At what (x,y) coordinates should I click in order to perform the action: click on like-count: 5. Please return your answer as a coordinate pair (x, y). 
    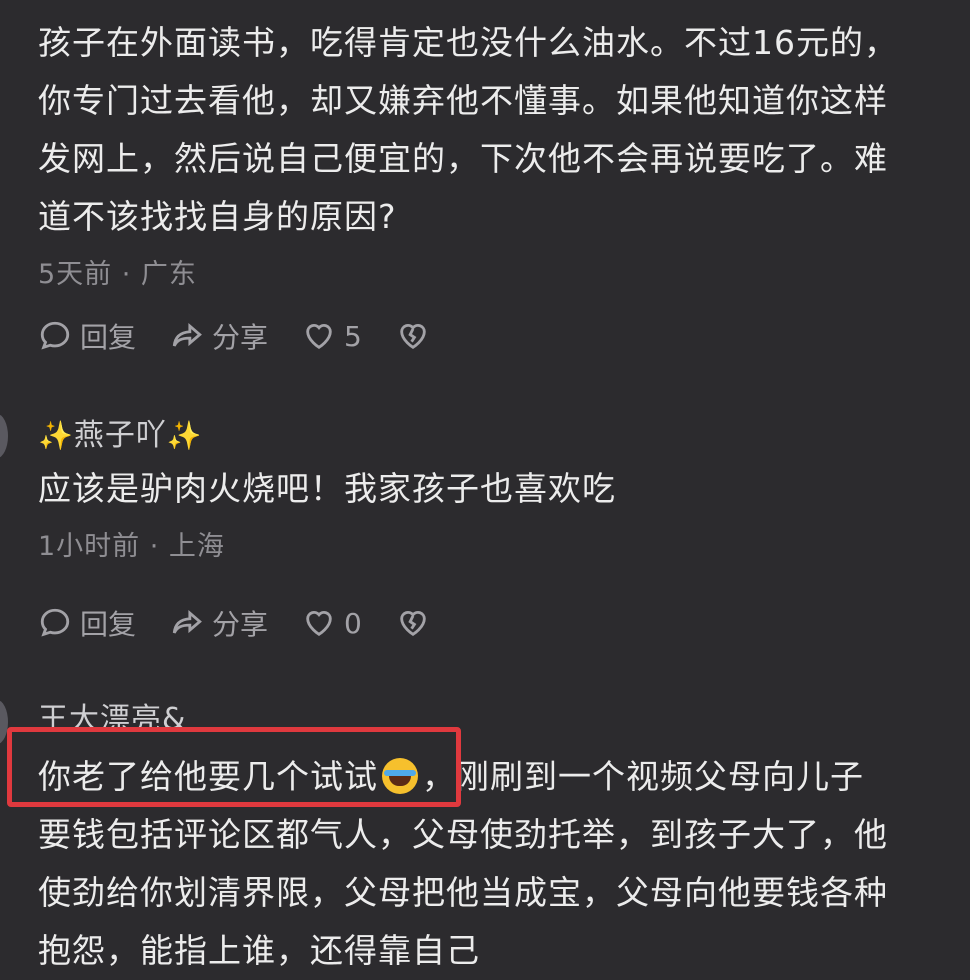
    Looking at the image, I should click on (353, 336).